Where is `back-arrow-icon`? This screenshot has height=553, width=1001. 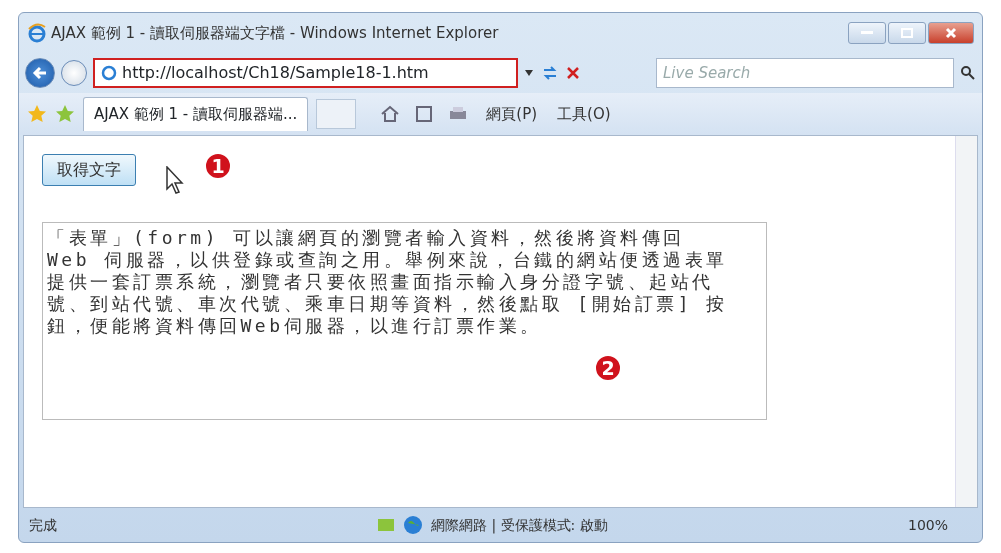
back-arrow-icon is located at coordinates (40, 73).